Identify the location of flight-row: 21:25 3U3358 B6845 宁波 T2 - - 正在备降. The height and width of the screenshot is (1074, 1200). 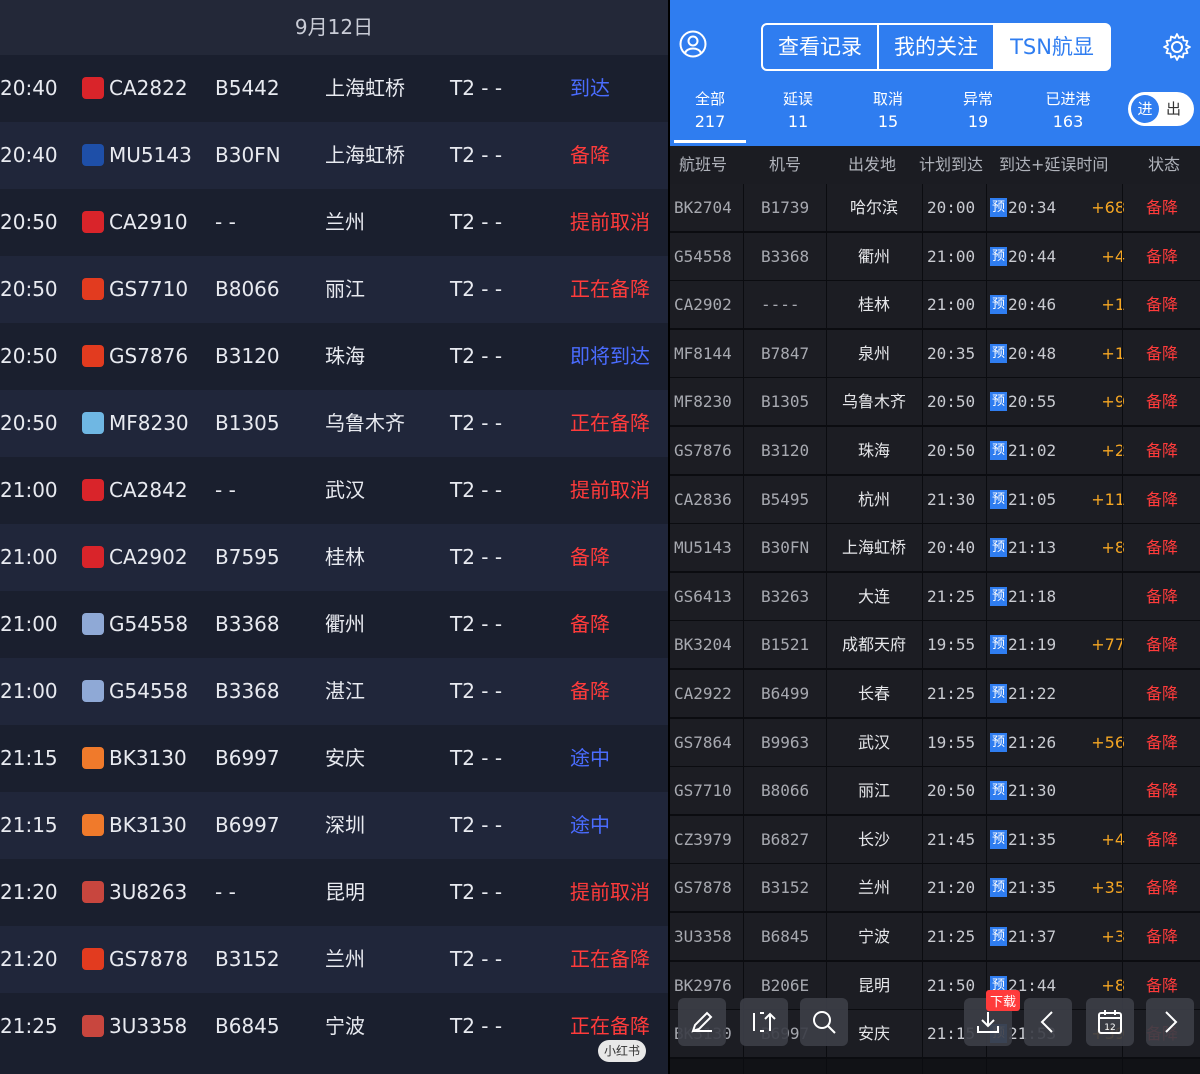
(334, 1026).